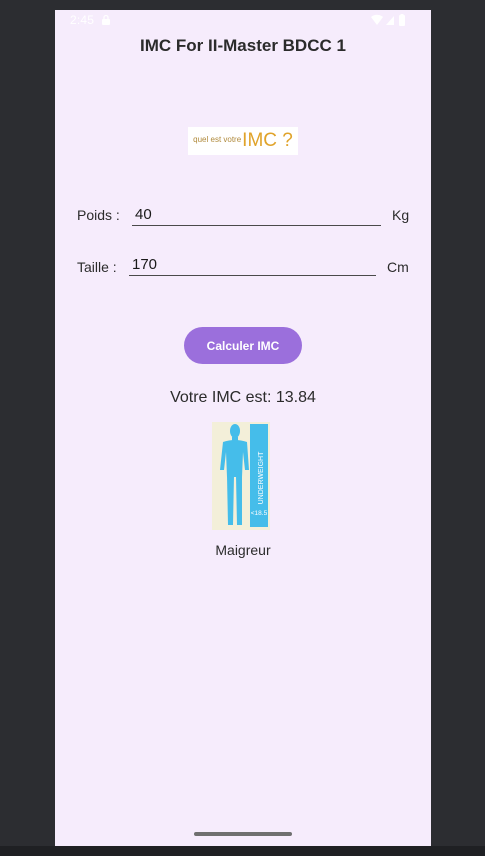  Describe the element at coordinates (243, 550) in the screenshot. I see `imc-category: Maigreur` at that location.